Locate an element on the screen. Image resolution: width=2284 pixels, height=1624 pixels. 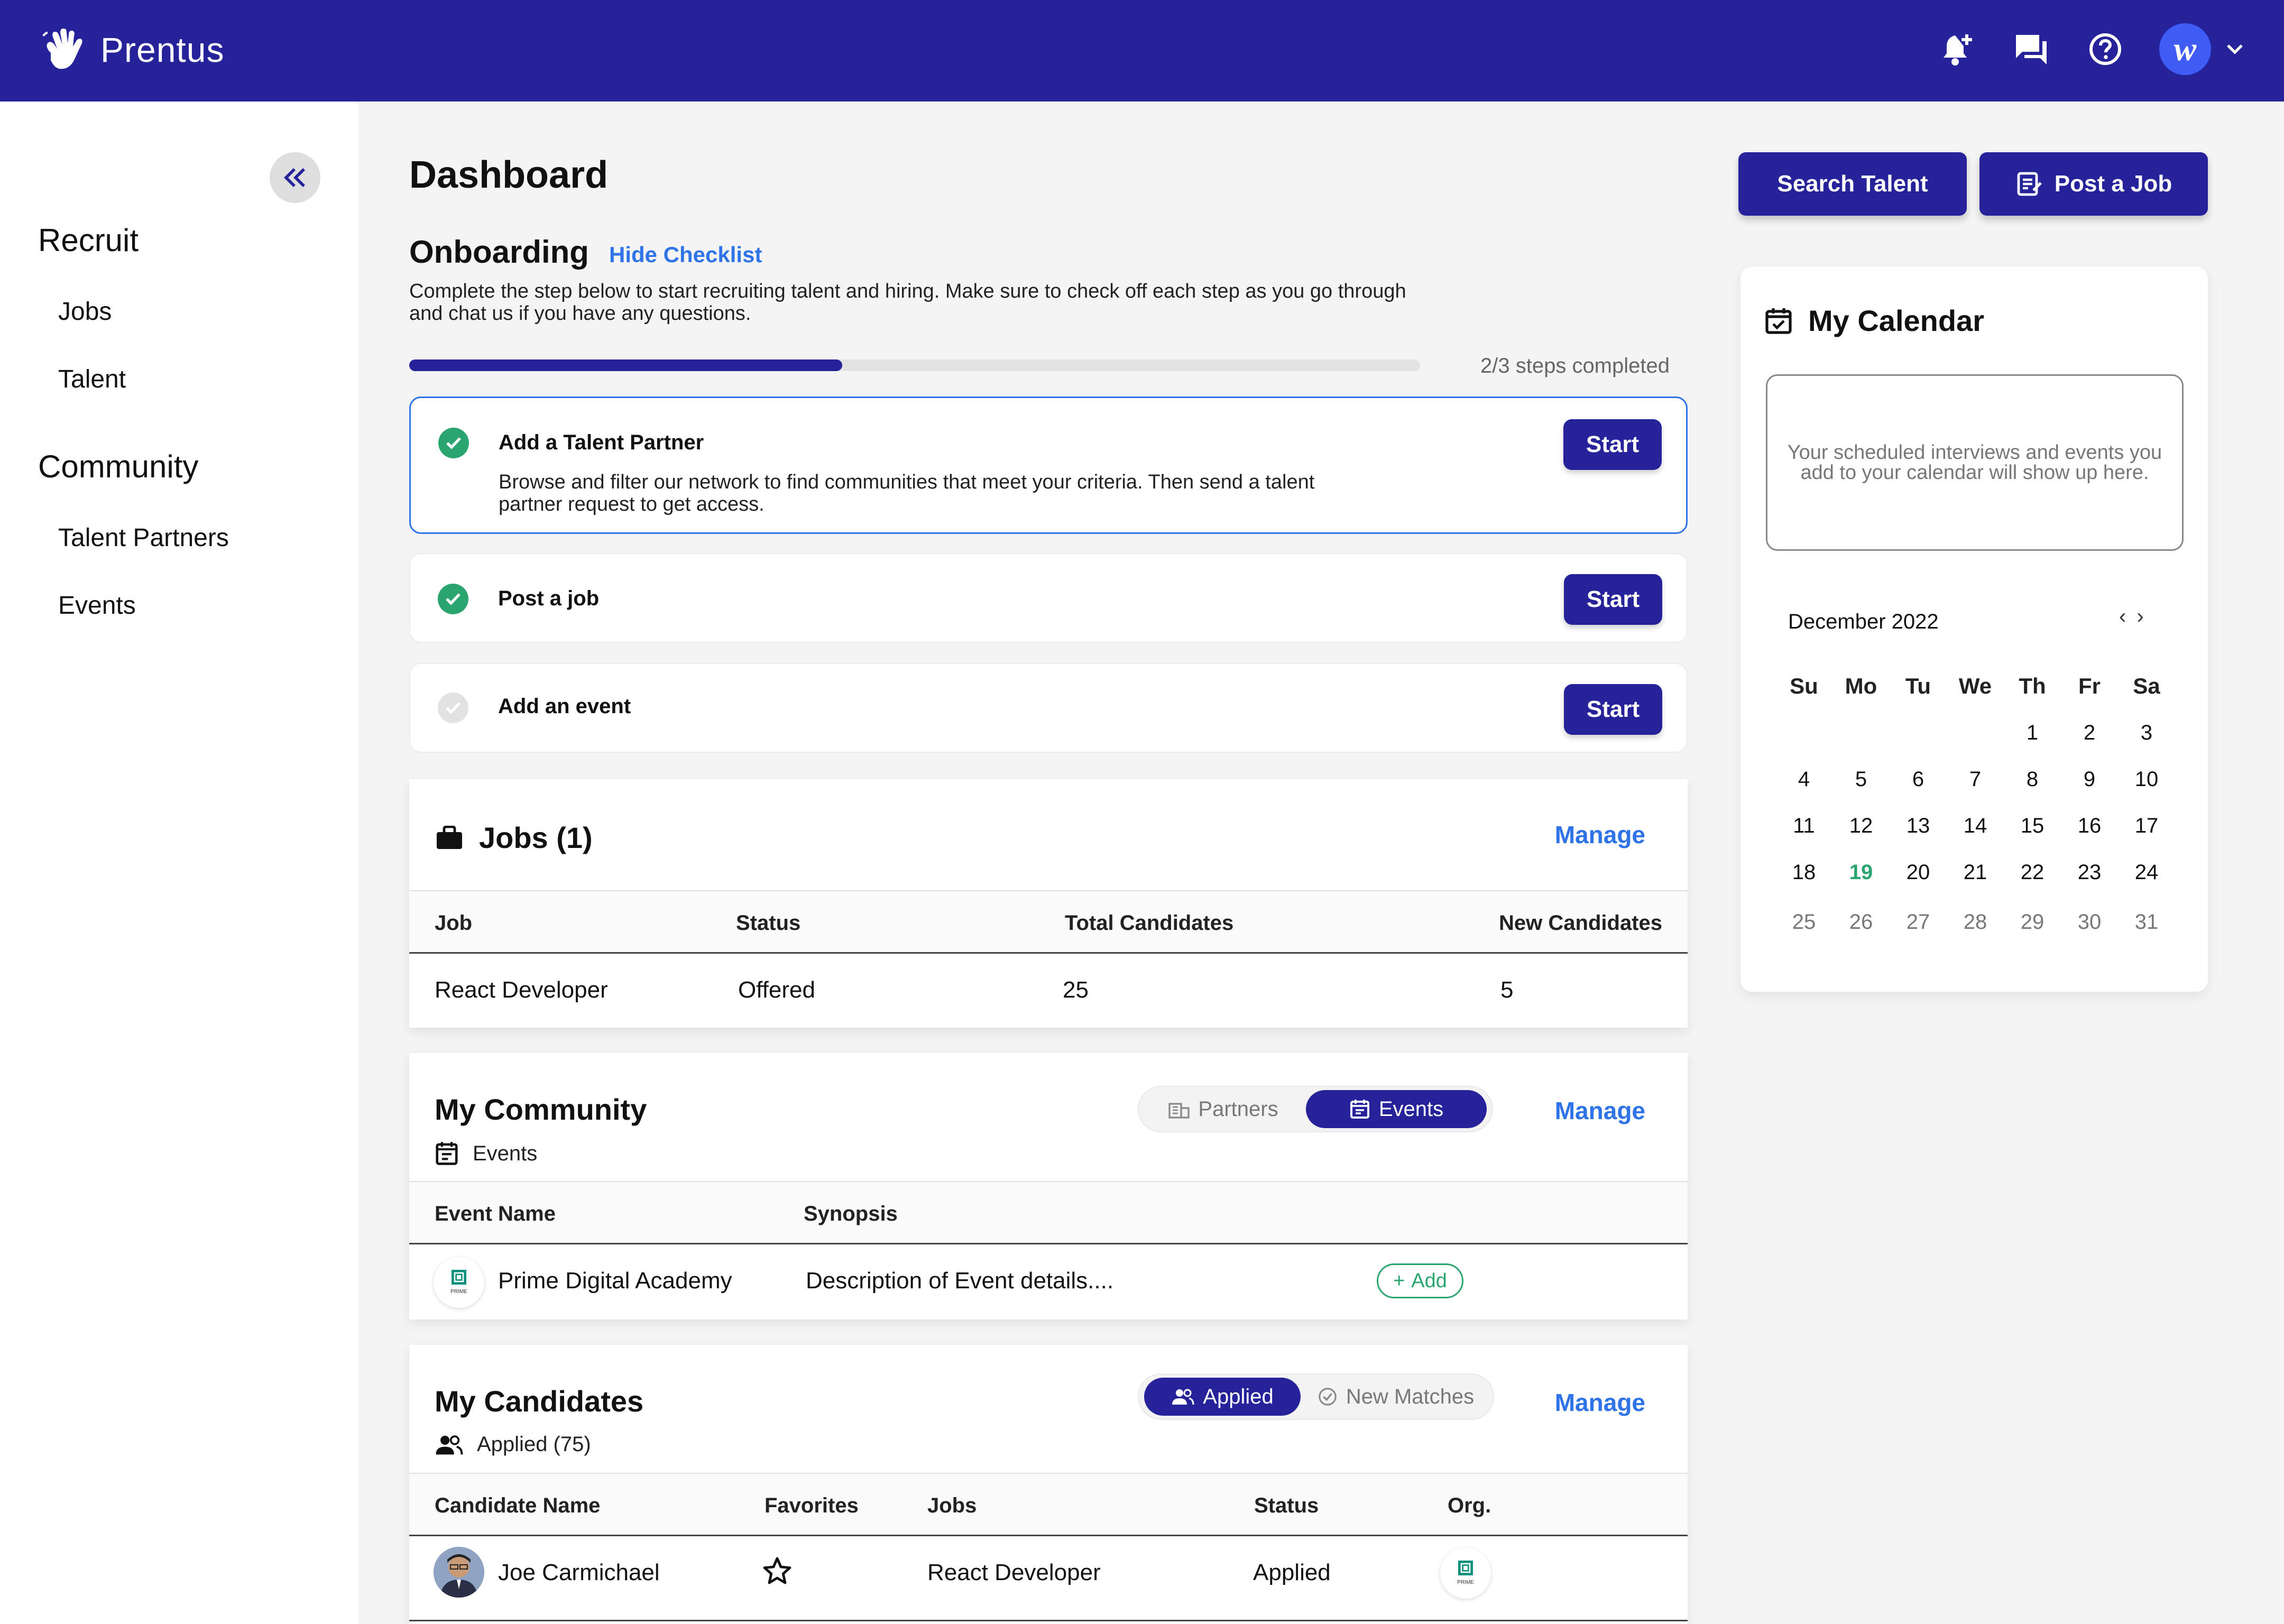
calendar-day: 17 is located at coordinates (2146, 826).